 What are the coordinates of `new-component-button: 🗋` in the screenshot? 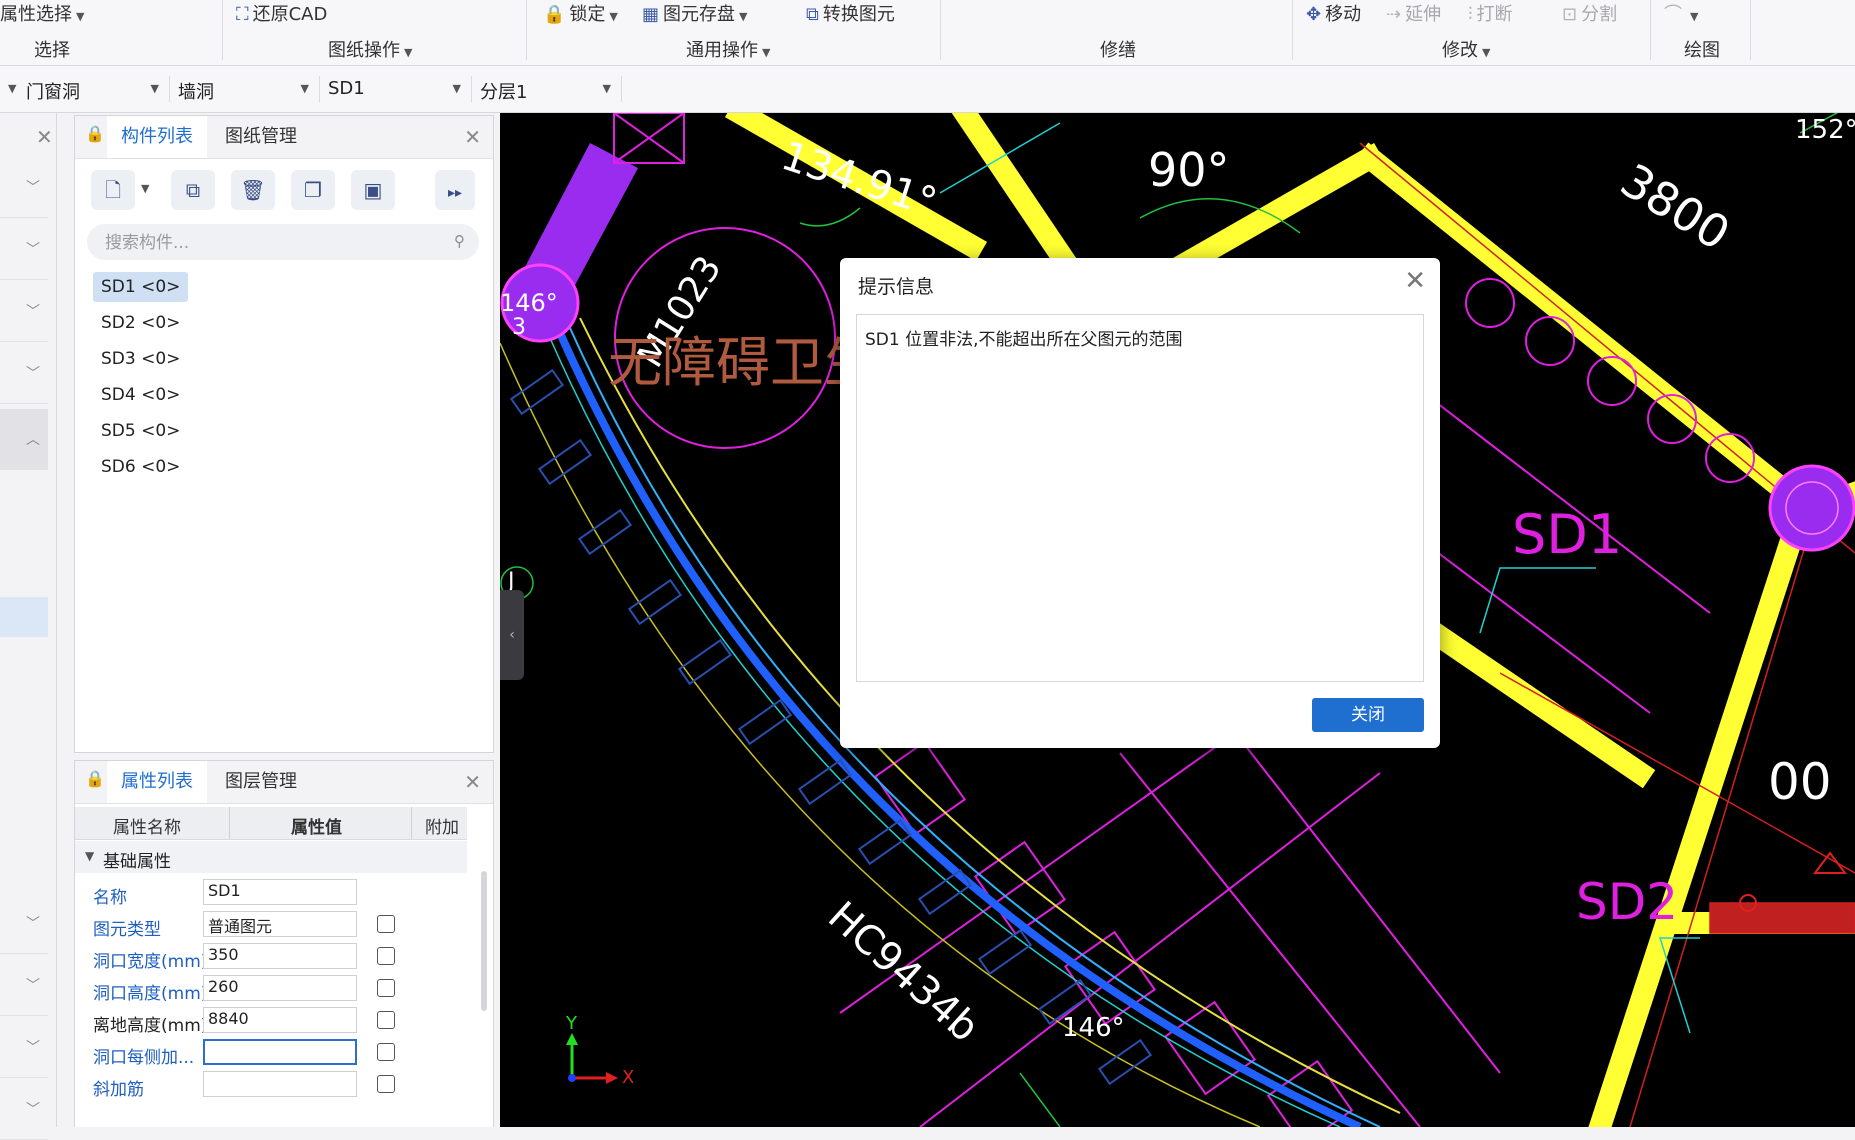 It's located at (113, 190).